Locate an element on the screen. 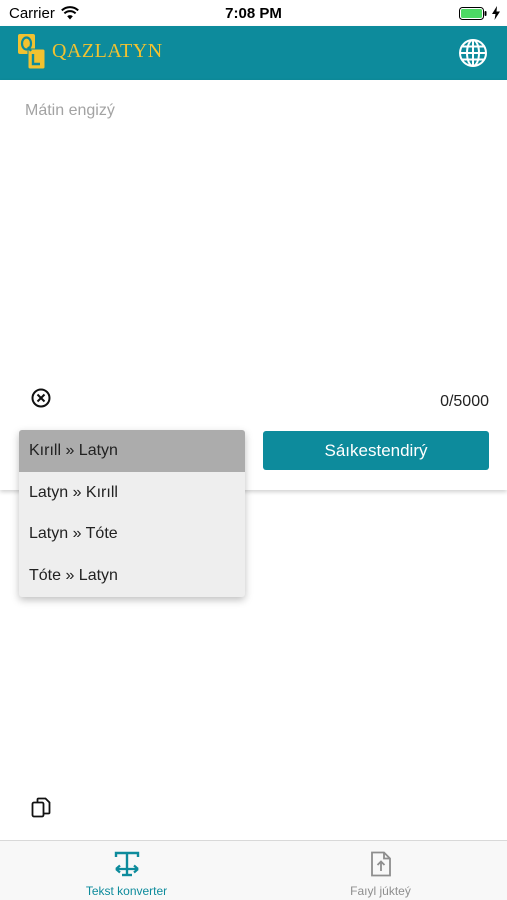  copy-icon is located at coordinates (41, 808).